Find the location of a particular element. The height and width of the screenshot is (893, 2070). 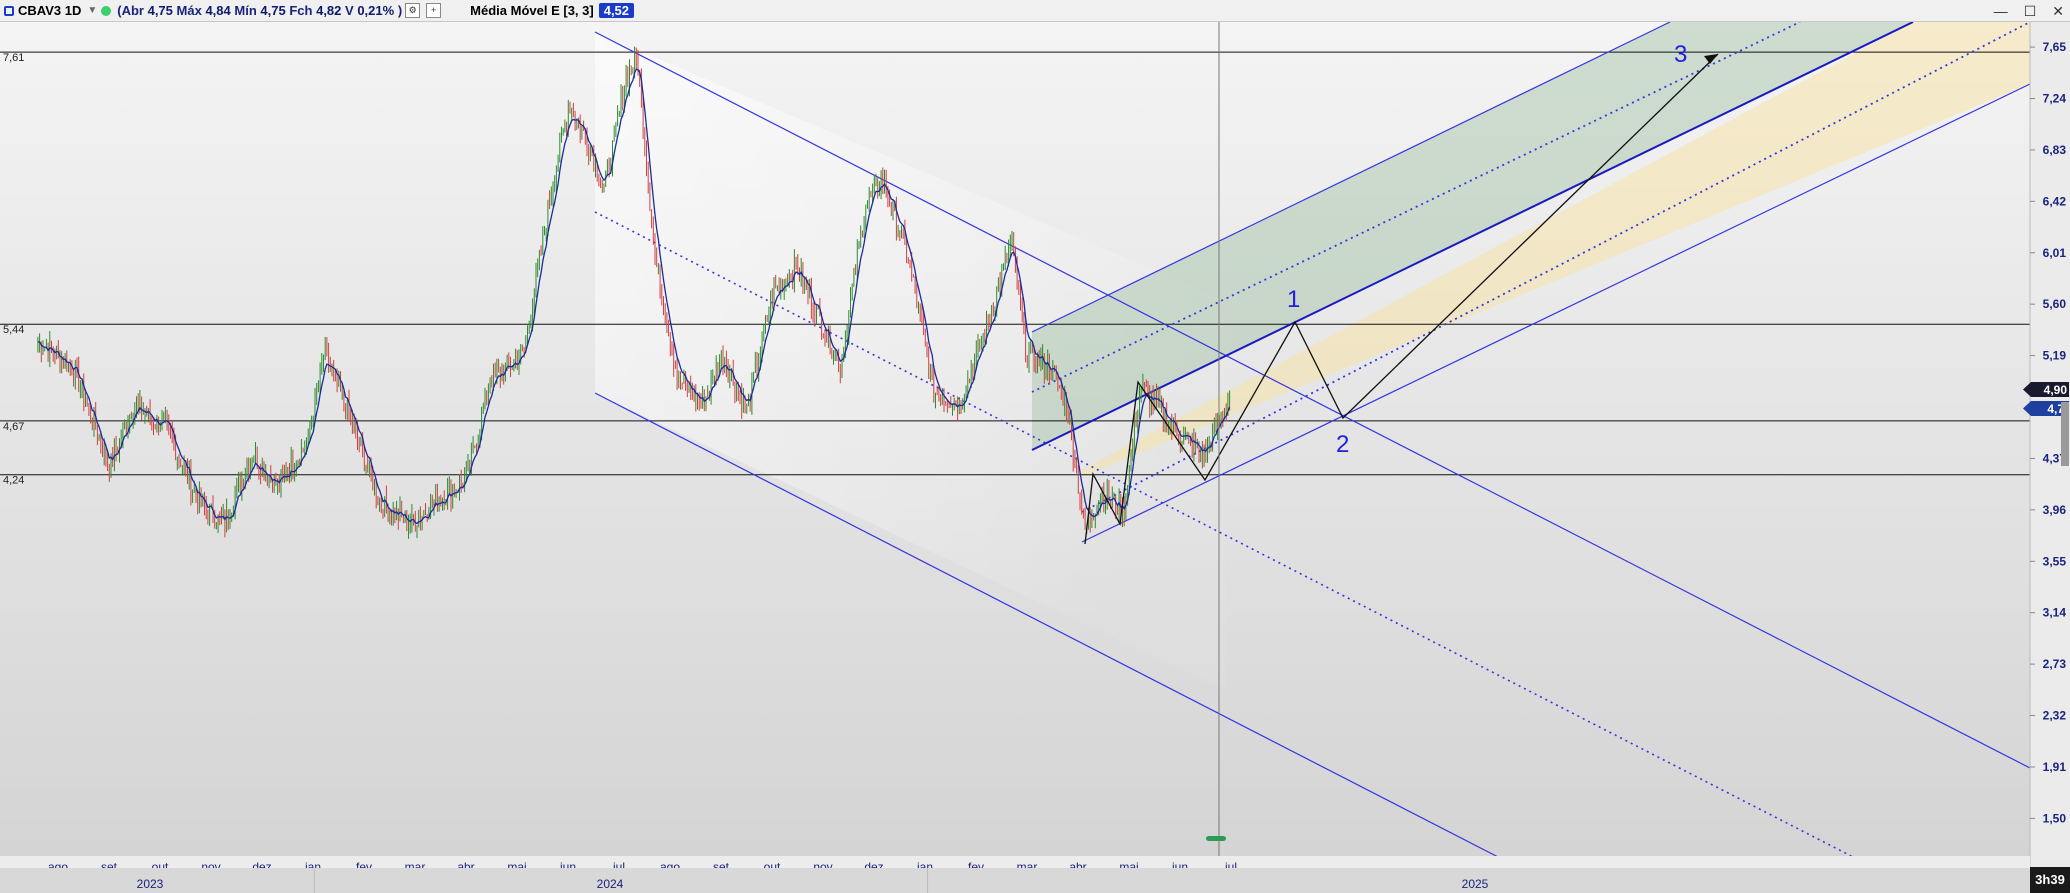

price-axis-scroll-handle is located at coordinates (2065, 434).